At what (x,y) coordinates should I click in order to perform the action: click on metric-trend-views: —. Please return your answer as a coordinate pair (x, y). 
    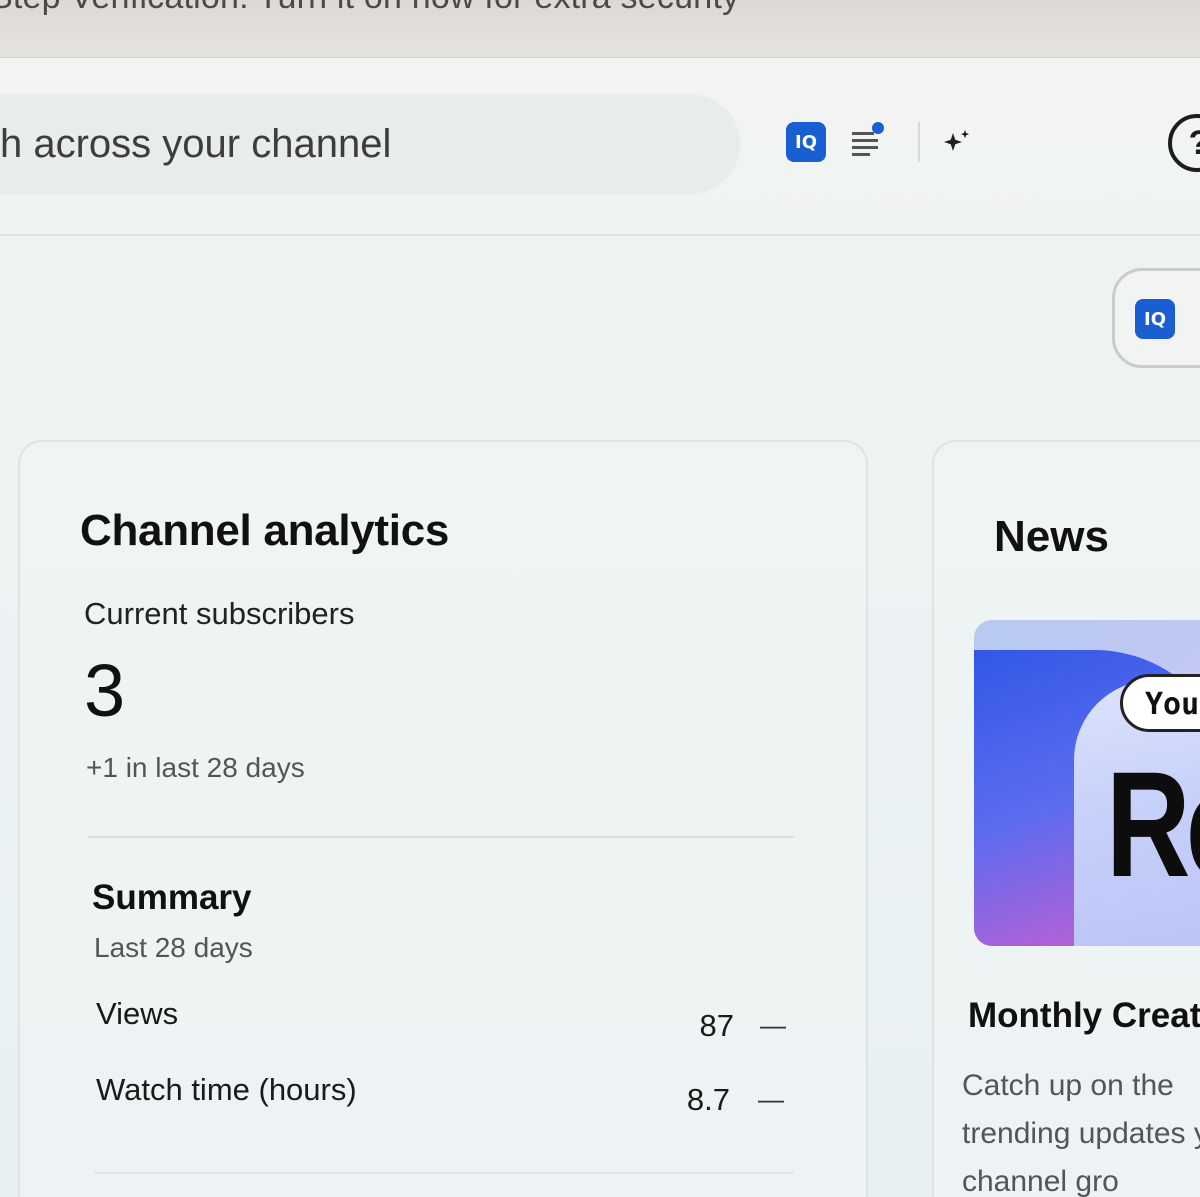
    Looking at the image, I should click on (773, 1025).